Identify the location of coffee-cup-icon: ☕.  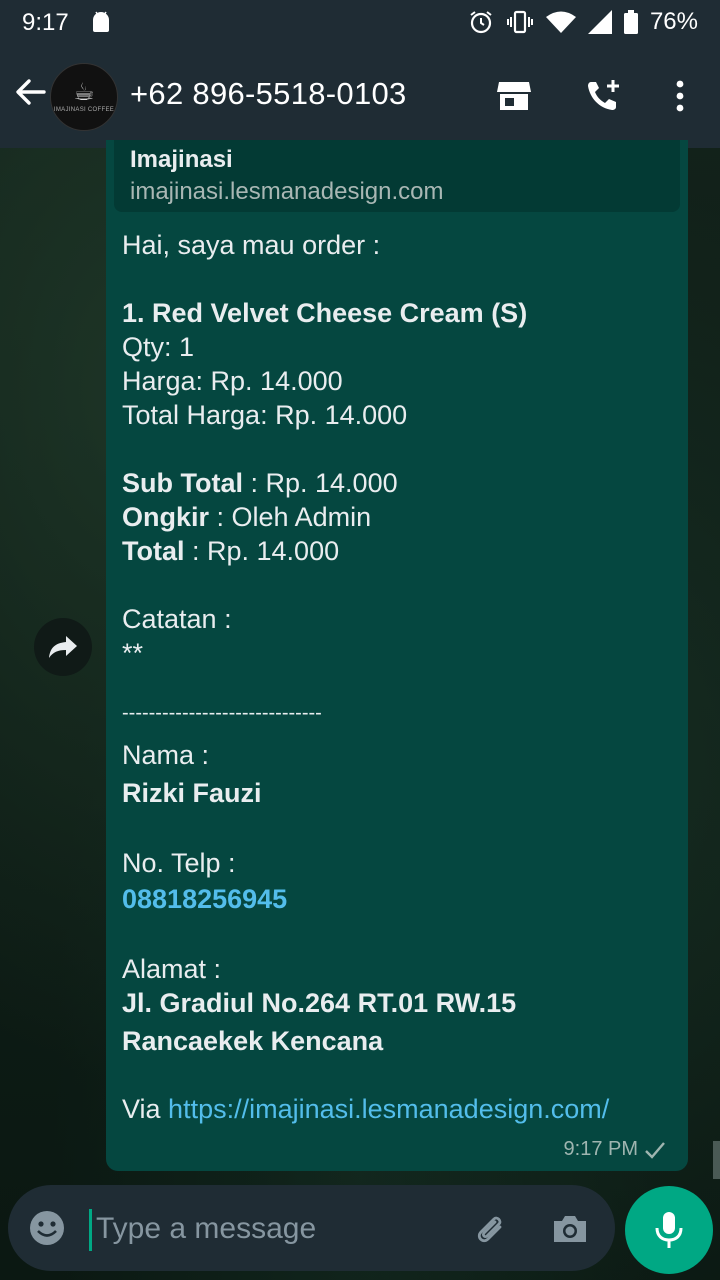
(84, 92).